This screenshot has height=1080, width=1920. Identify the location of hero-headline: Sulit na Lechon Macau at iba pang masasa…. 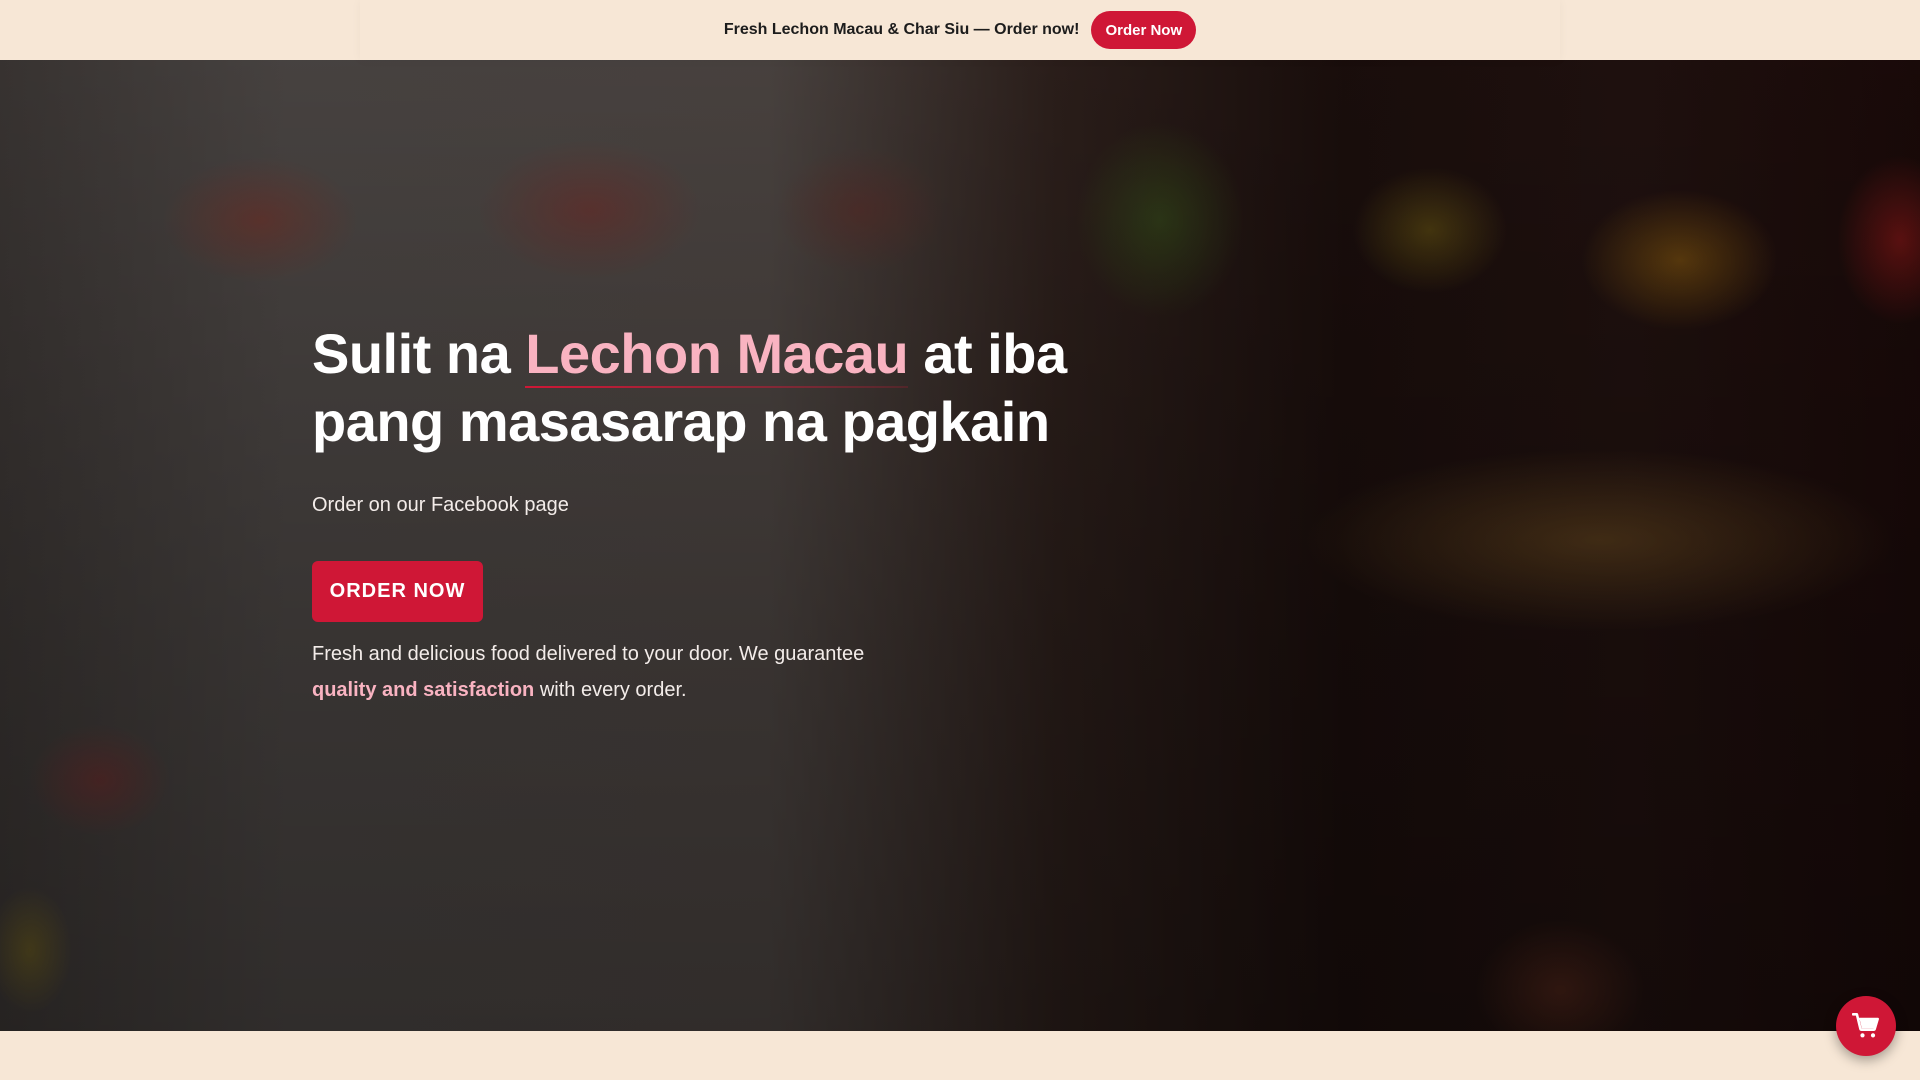
(692, 388).